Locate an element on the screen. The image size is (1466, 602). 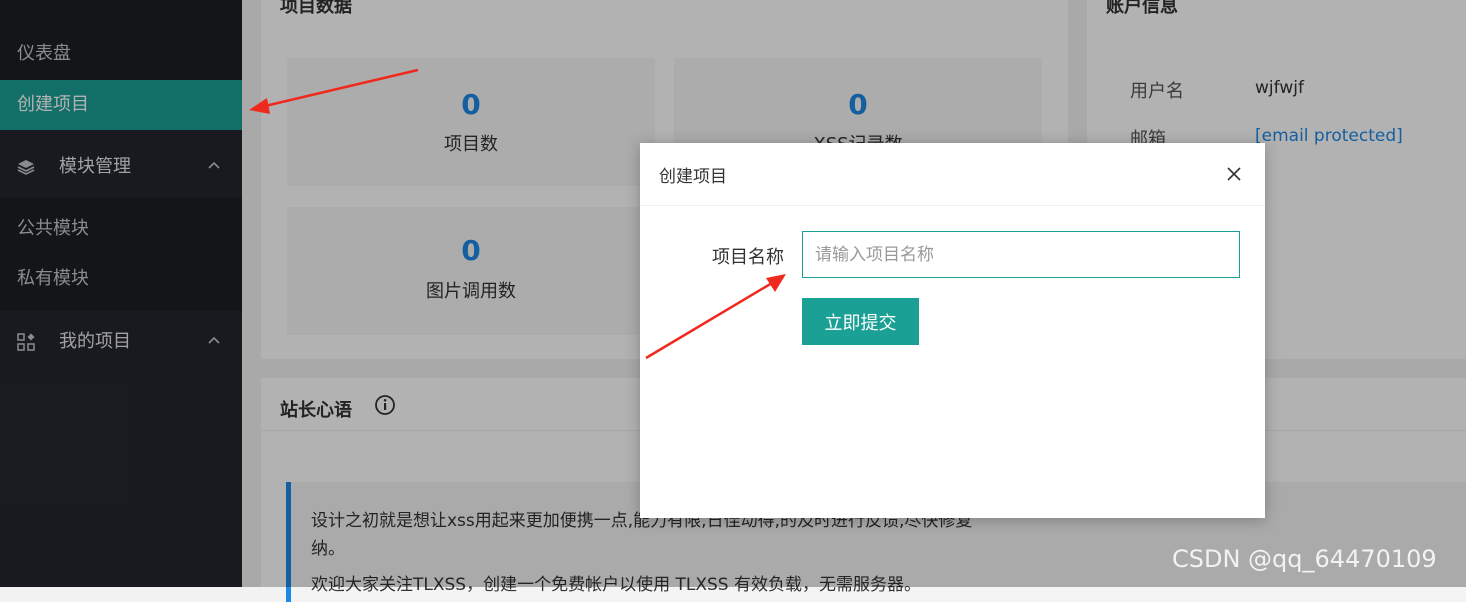
arrow-line-input is located at coordinates (709, 320).